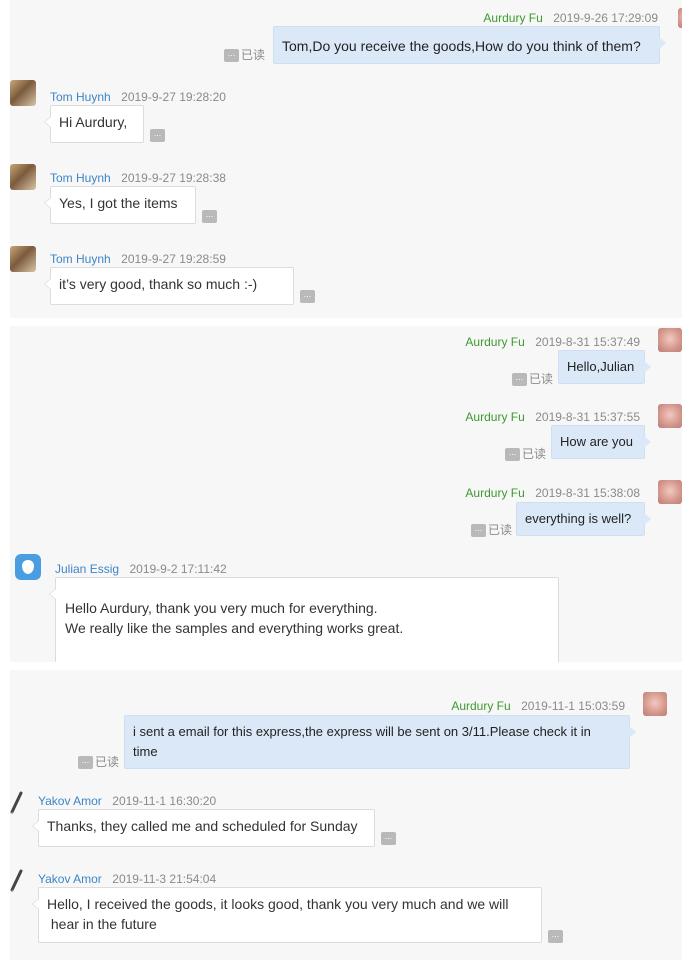 The image size is (692, 966). I want to click on message-time: 2019-8-31 15:37:55, so click(587, 417).